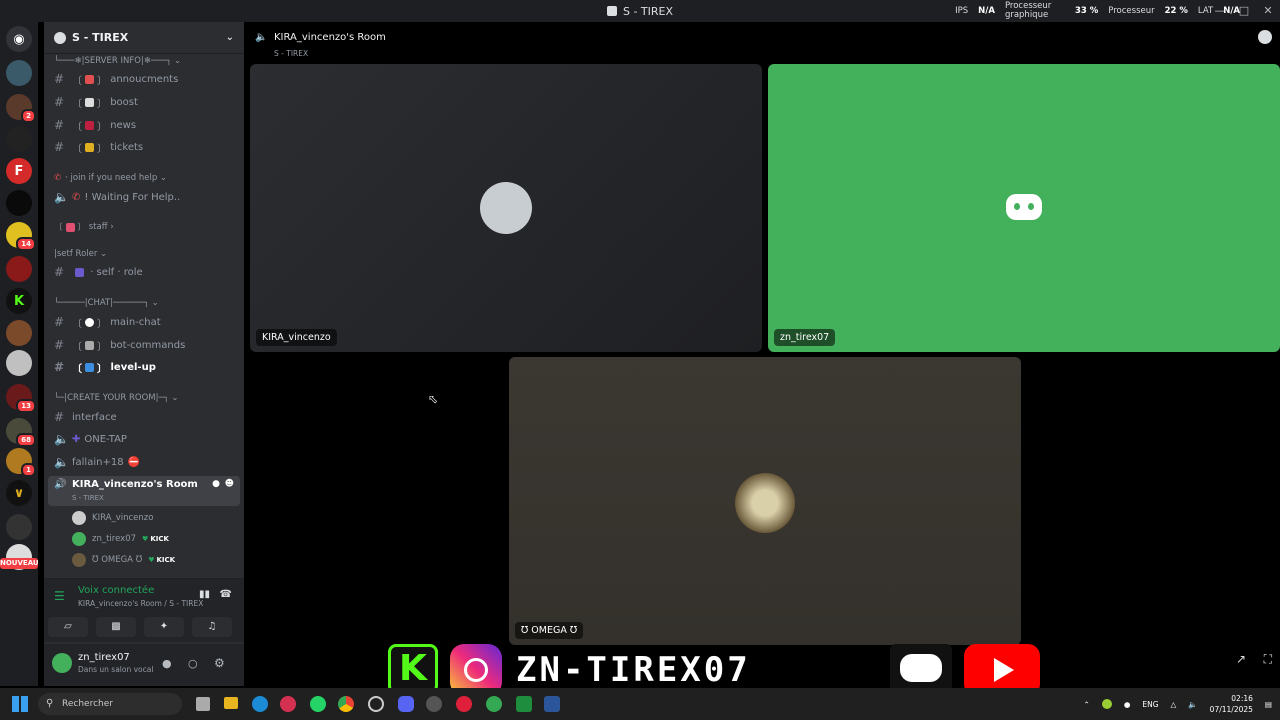  What do you see at coordinates (21, 462) in the screenshot?
I see `server-icon: 1` at bounding box center [21, 462].